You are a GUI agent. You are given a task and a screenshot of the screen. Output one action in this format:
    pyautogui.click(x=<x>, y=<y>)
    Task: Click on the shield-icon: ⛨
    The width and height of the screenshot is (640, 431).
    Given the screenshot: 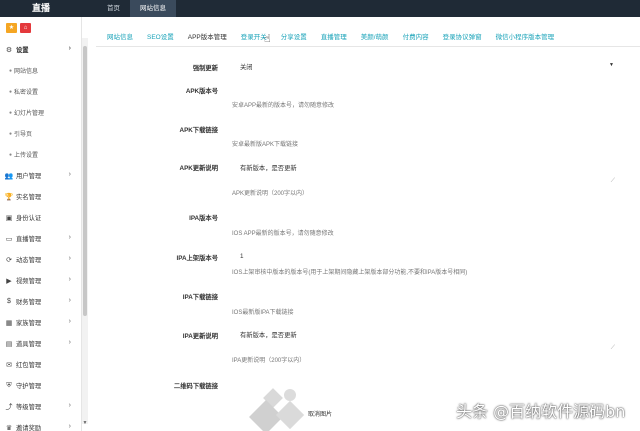 What is the action you would take?
    pyautogui.click(x=9, y=385)
    